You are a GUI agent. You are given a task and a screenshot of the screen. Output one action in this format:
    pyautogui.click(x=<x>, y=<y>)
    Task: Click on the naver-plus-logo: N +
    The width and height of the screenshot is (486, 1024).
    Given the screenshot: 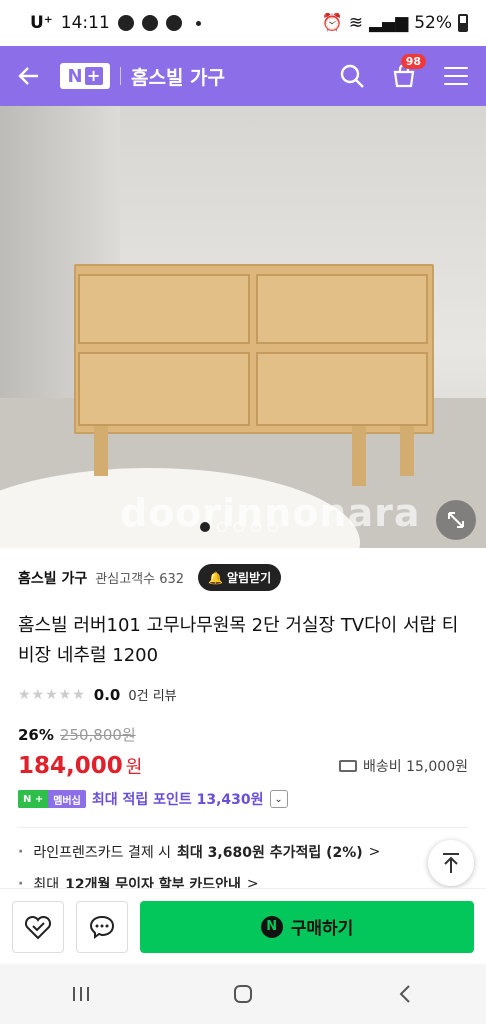 What is the action you would take?
    pyautogui.click(x=85, y=76)
    